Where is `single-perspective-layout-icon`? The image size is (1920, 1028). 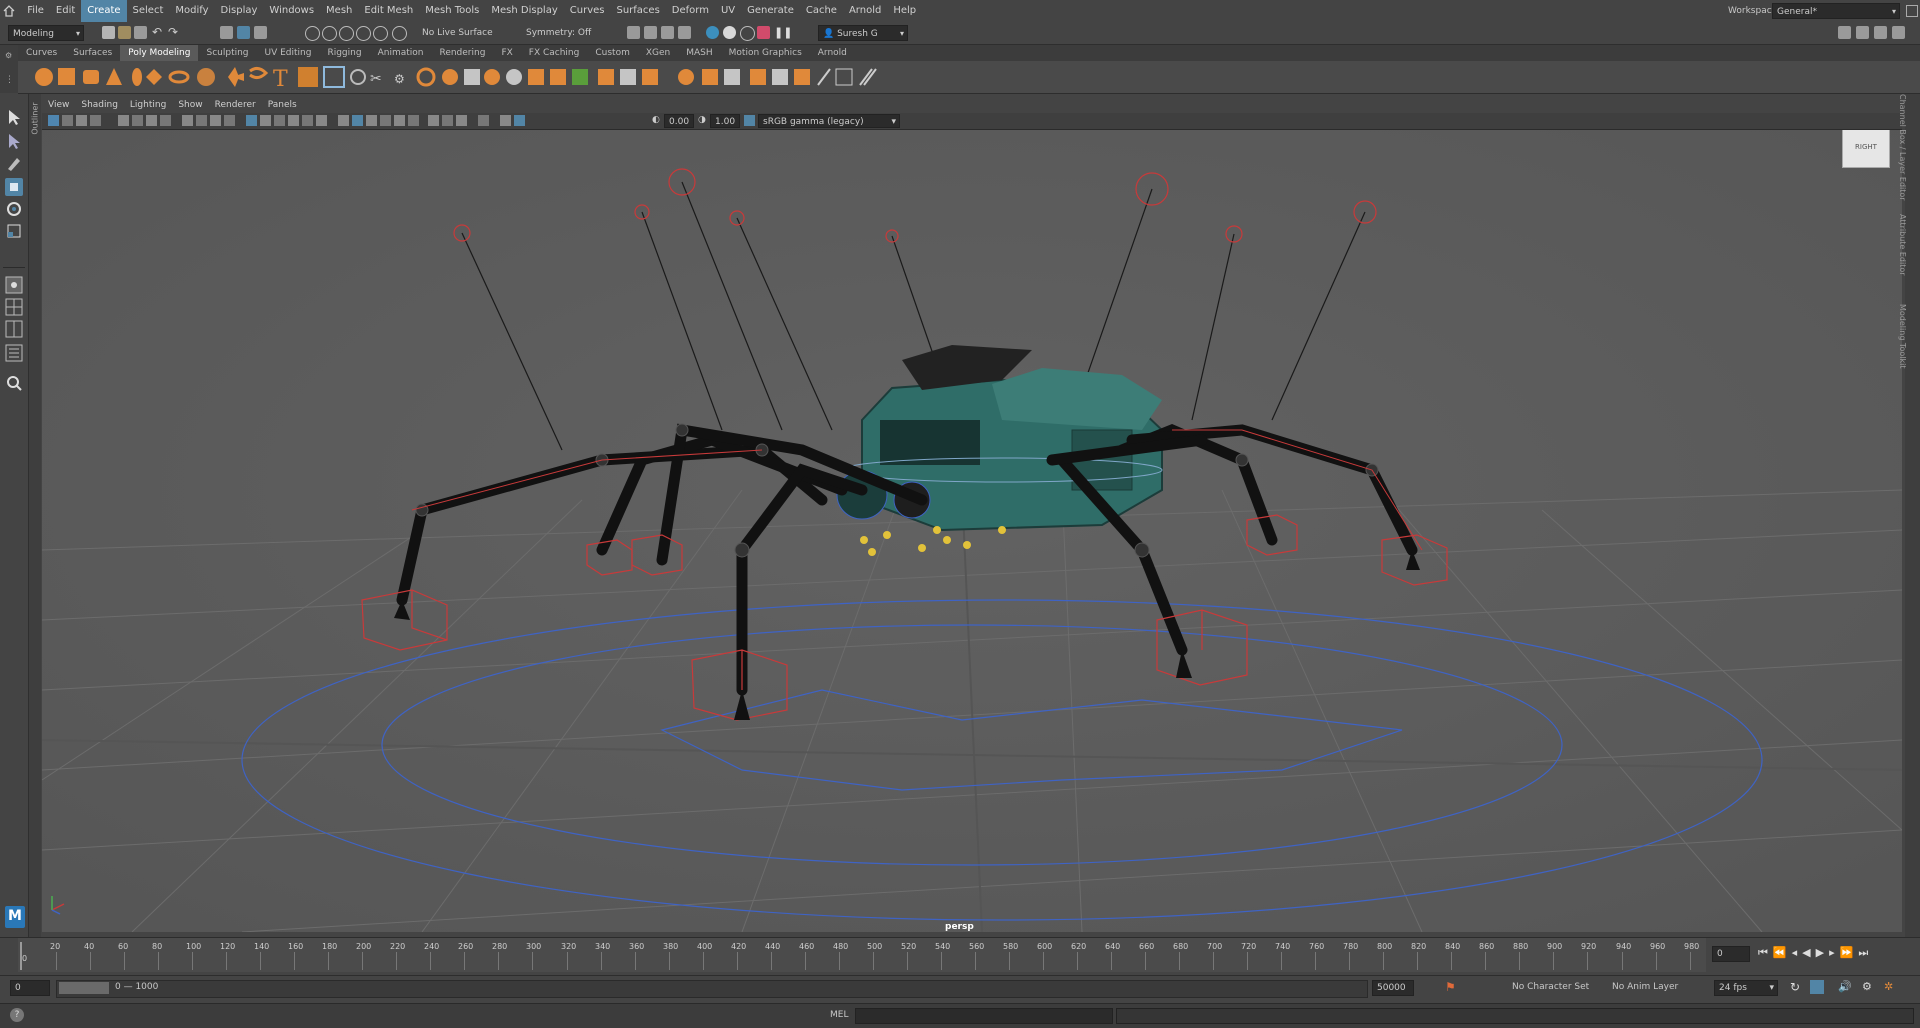
single-perspective-layout-icon is located at coordinates (14, 285).